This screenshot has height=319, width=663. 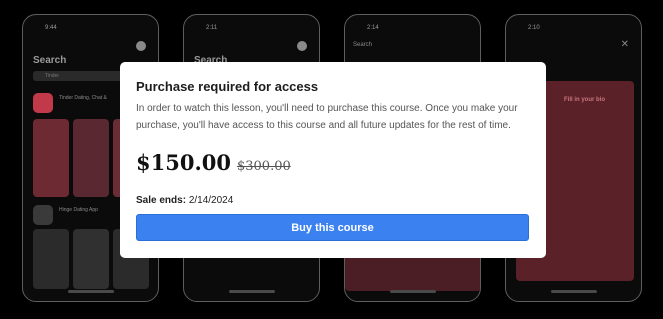 What do you see at coordinates (227, 86) in the screenshot?
I see `modal-title: Purchase required for access` at bounding box center [227, 86].